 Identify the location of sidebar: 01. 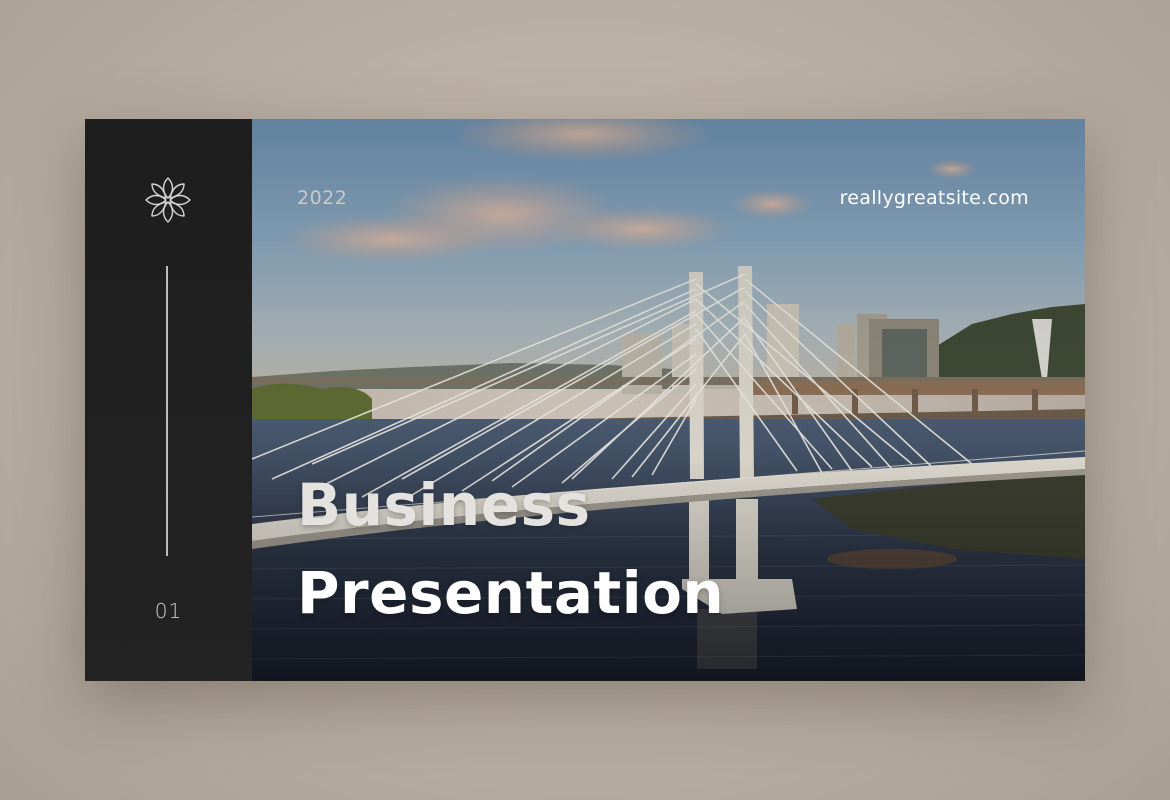
(168, 400).